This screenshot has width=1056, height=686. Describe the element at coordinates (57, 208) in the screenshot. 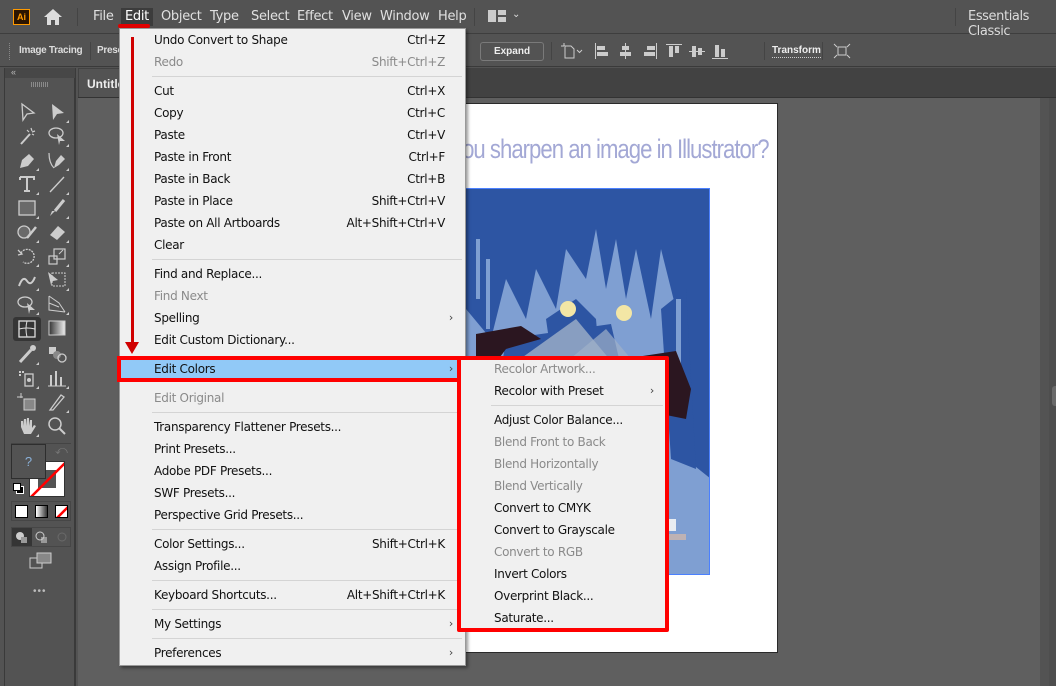

I see `paintbrush-tool-icon` at that location.